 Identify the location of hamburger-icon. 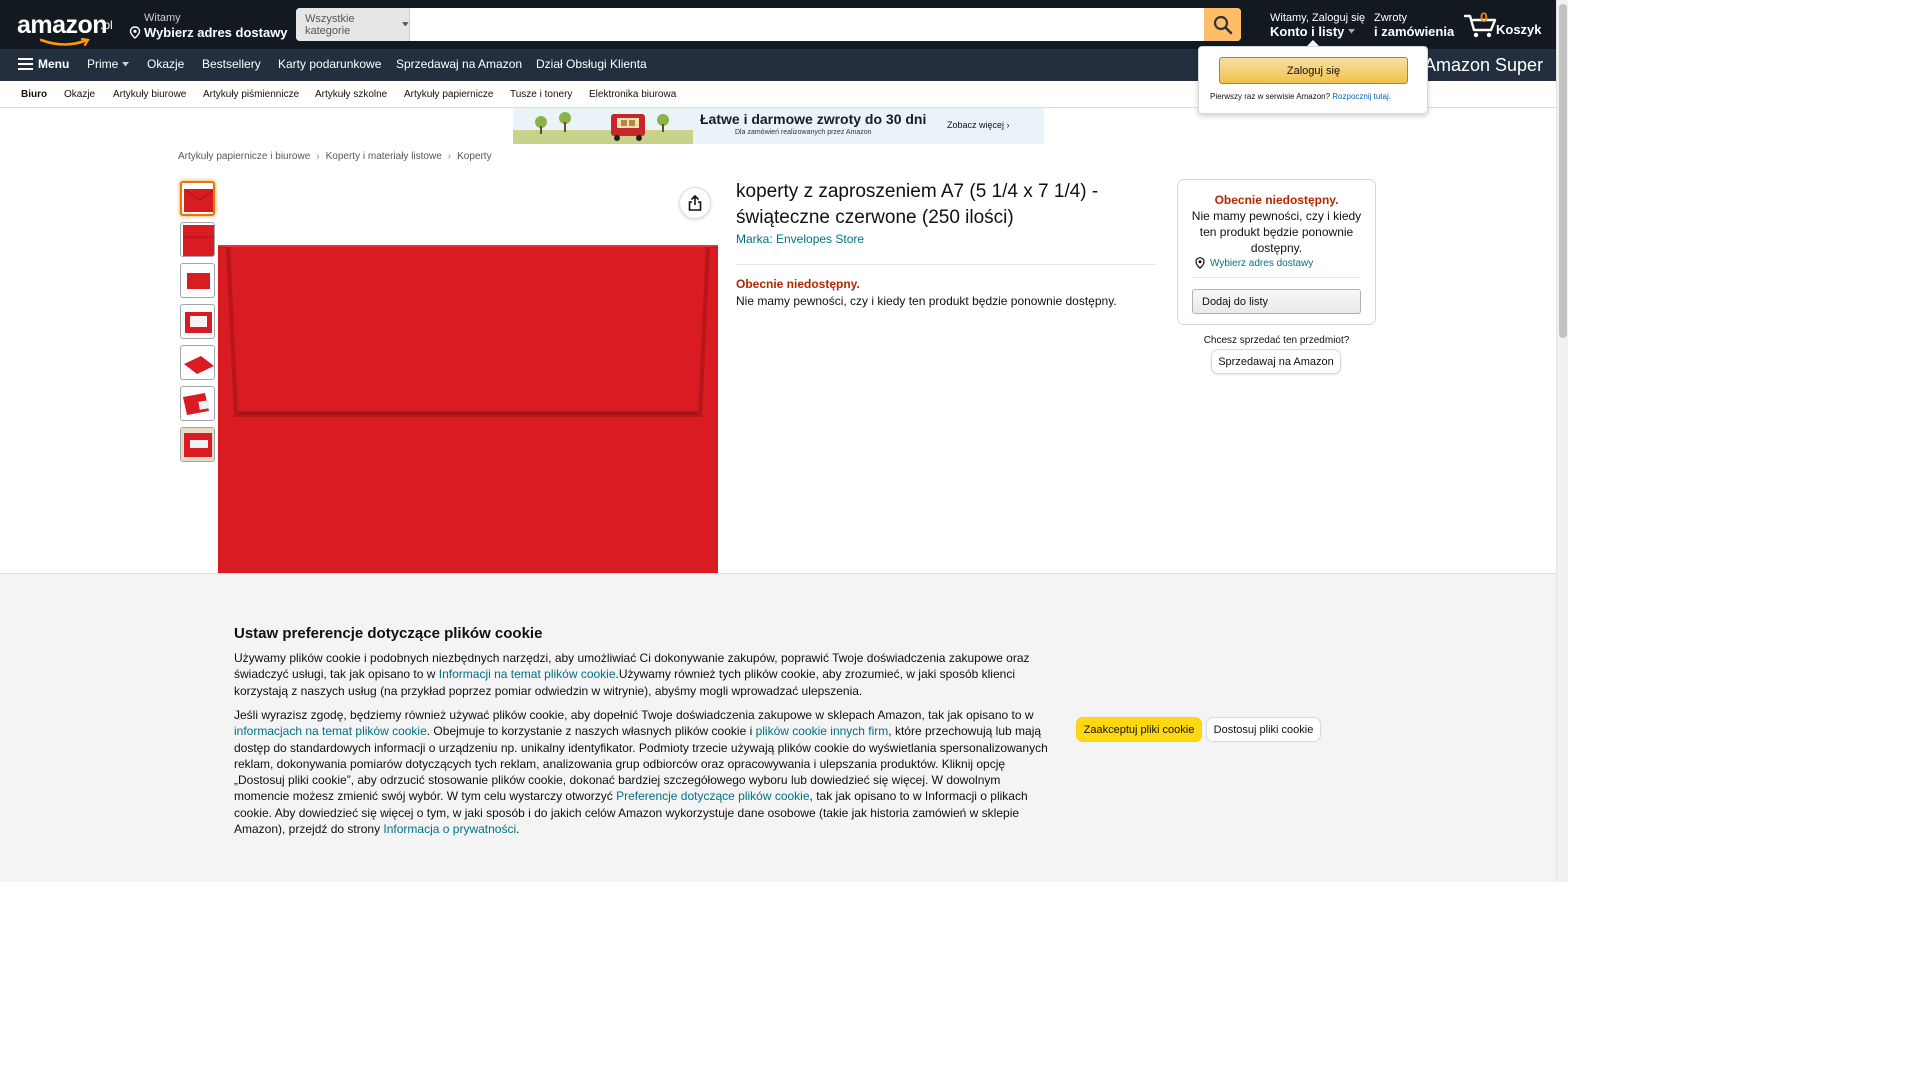
(25, 64).